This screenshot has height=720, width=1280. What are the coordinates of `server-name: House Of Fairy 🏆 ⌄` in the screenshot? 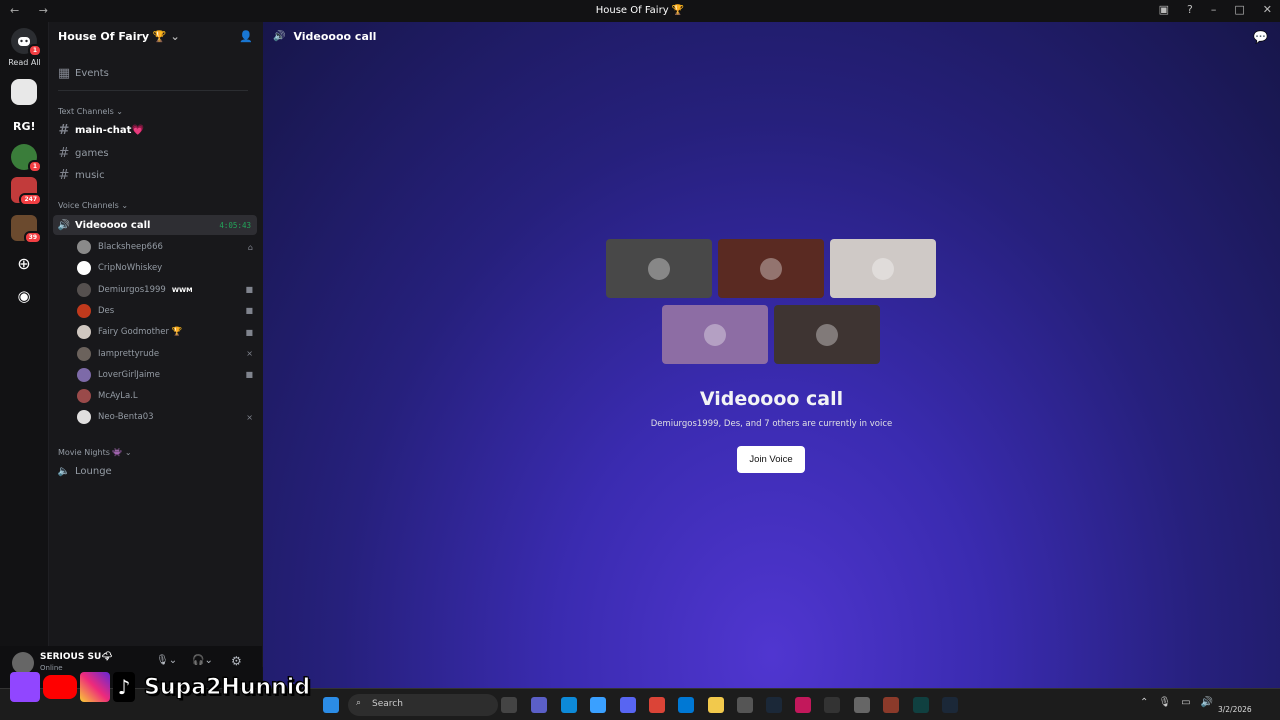 It's located at (119, 36).